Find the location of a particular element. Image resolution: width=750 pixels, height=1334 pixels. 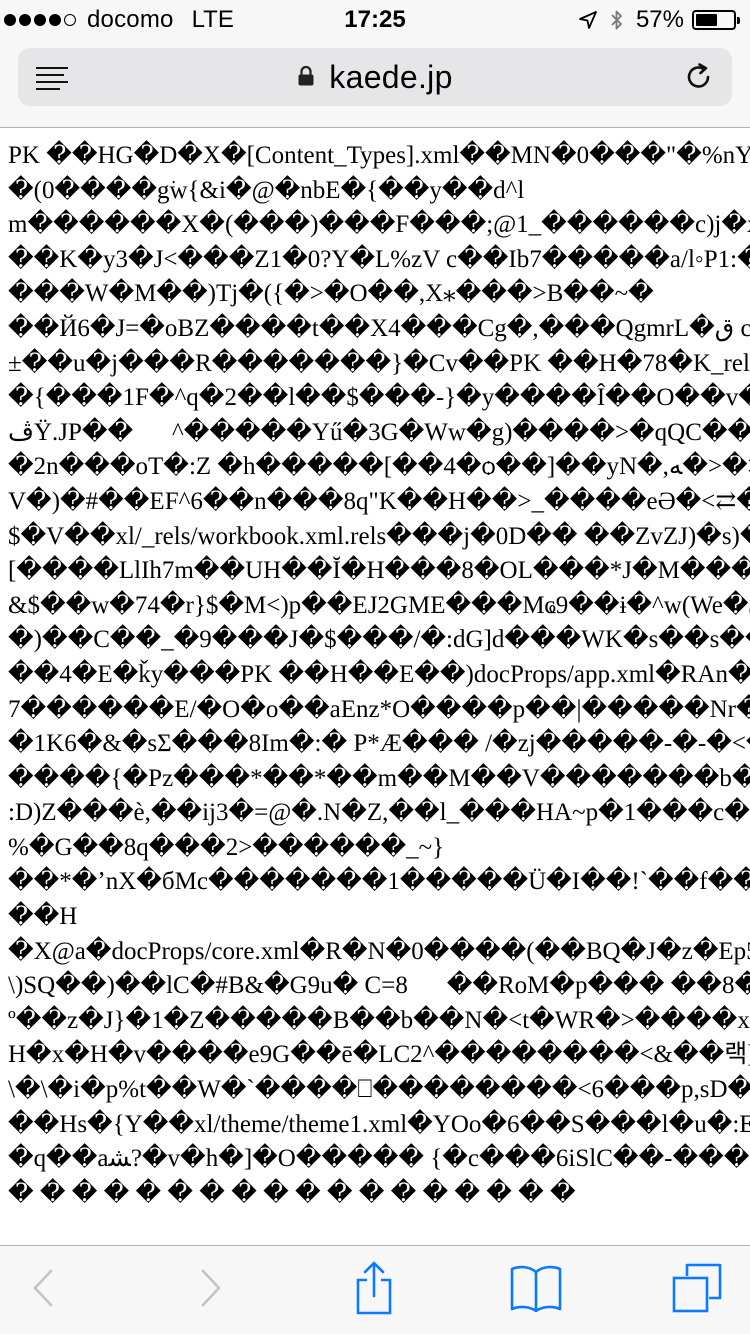

tabs-button is located at coordinates (697, 1290).